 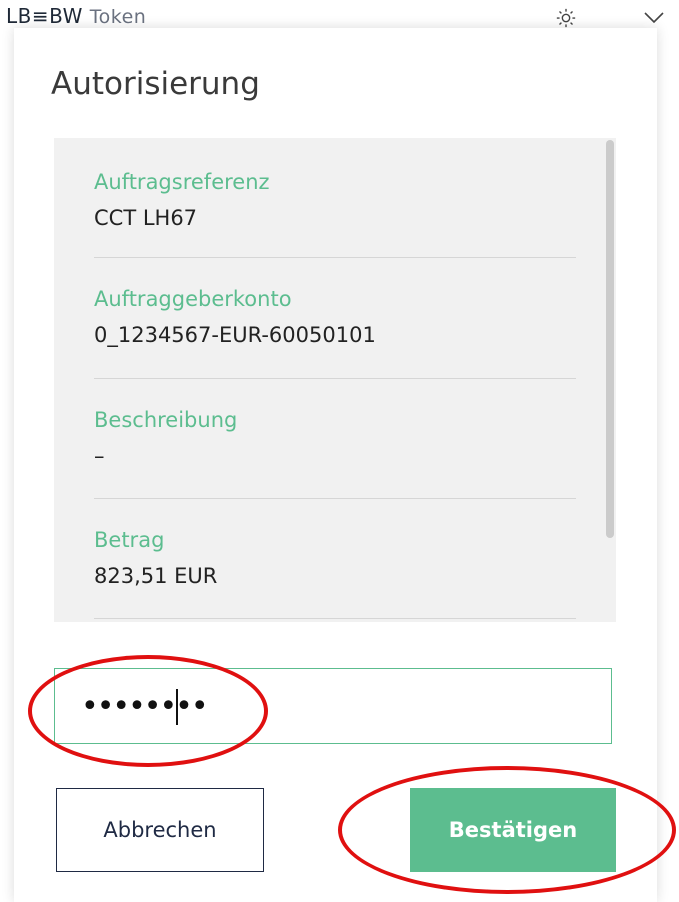 I want to click on detail-value: CCT LH67, so click(x=146, y=218).